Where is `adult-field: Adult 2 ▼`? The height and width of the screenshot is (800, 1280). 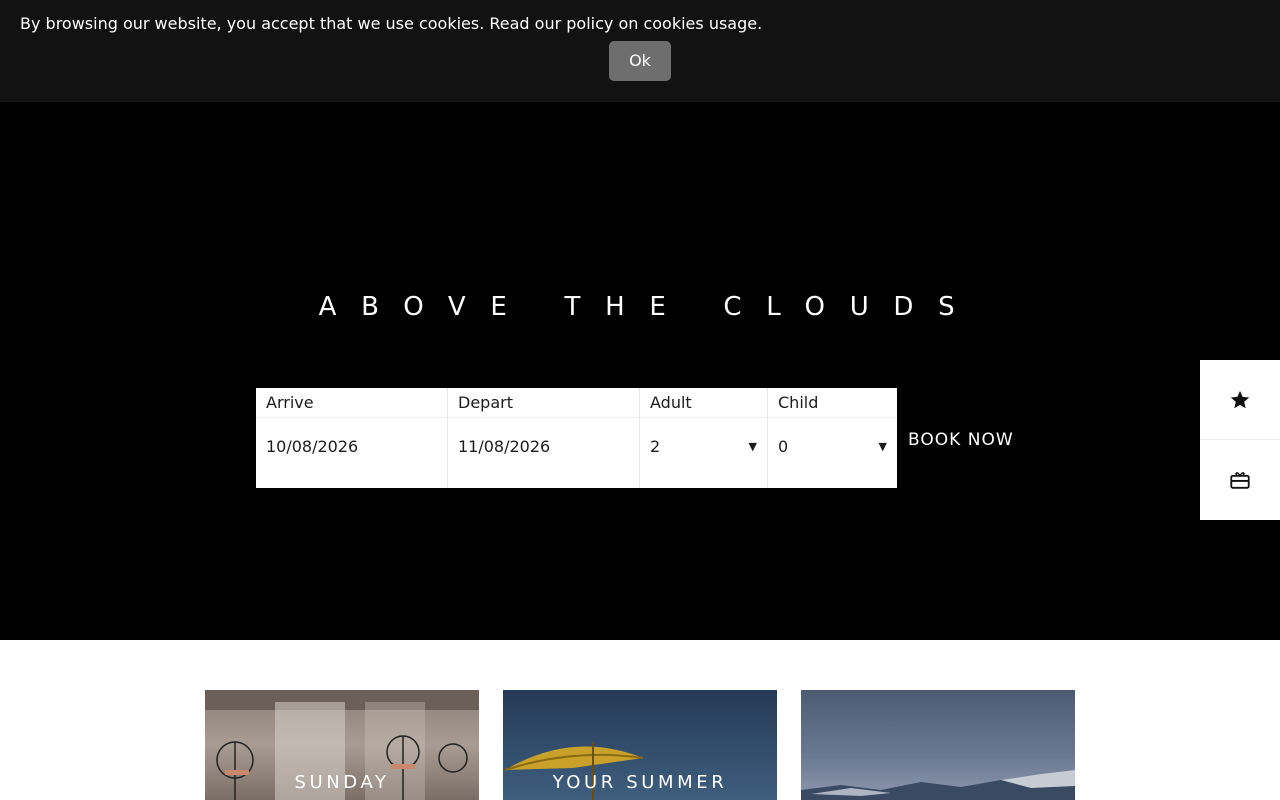
adult-field: Adult 2 ▼ is located at coordinates (704, 438).